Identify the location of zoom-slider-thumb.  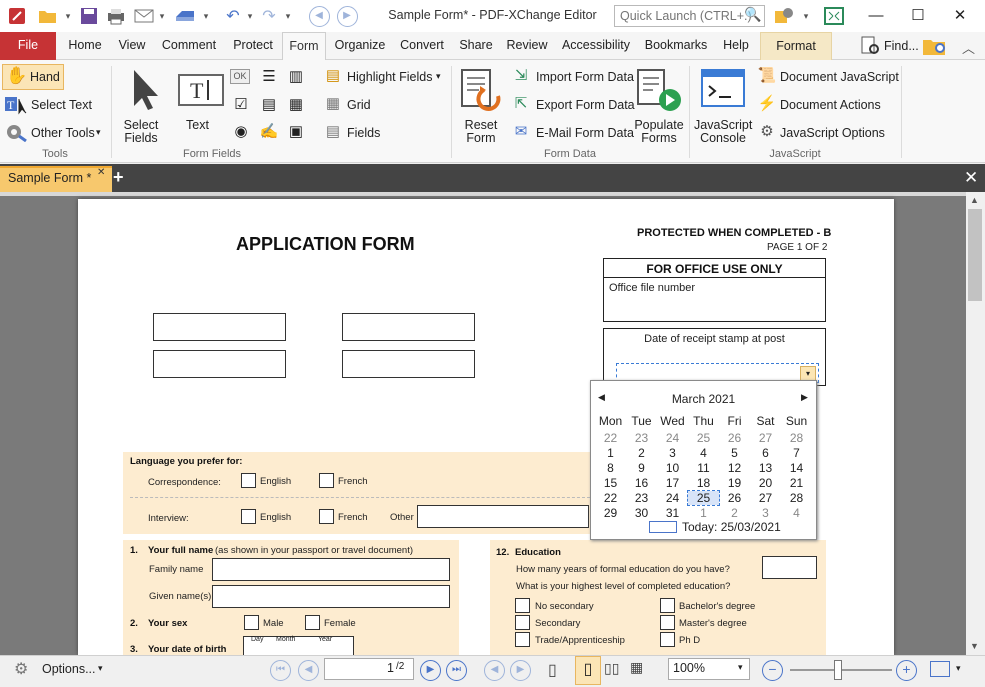
(838, 670).